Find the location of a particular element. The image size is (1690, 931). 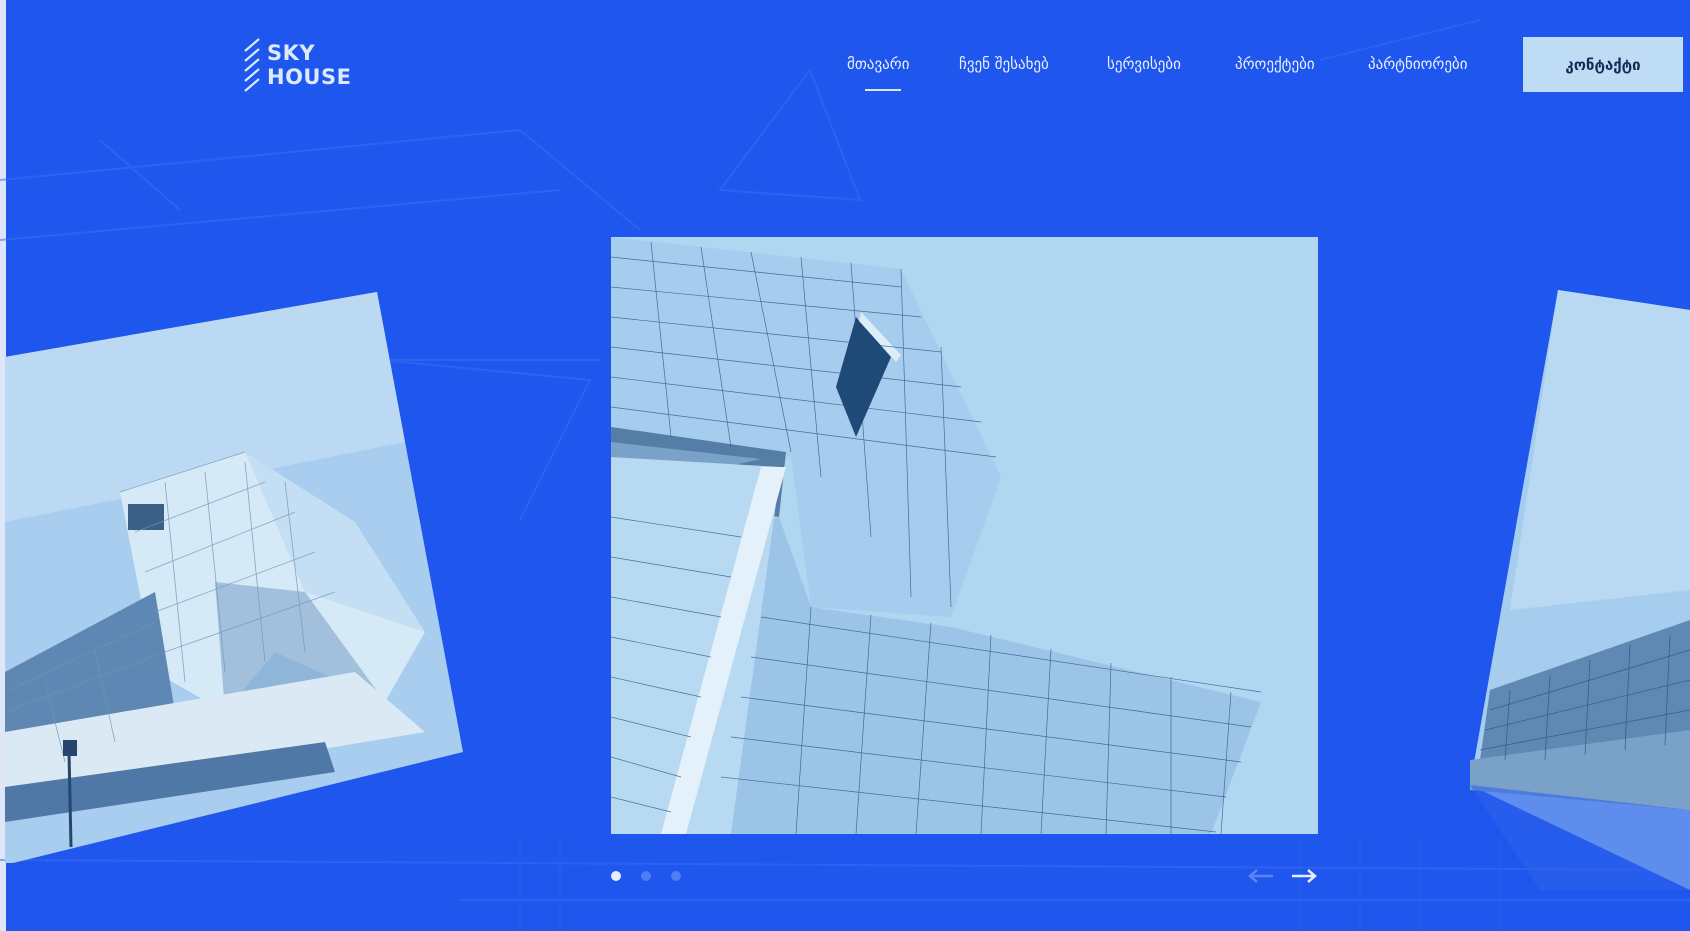

brand-line-1: SKY is located at coordinates (291, 53).